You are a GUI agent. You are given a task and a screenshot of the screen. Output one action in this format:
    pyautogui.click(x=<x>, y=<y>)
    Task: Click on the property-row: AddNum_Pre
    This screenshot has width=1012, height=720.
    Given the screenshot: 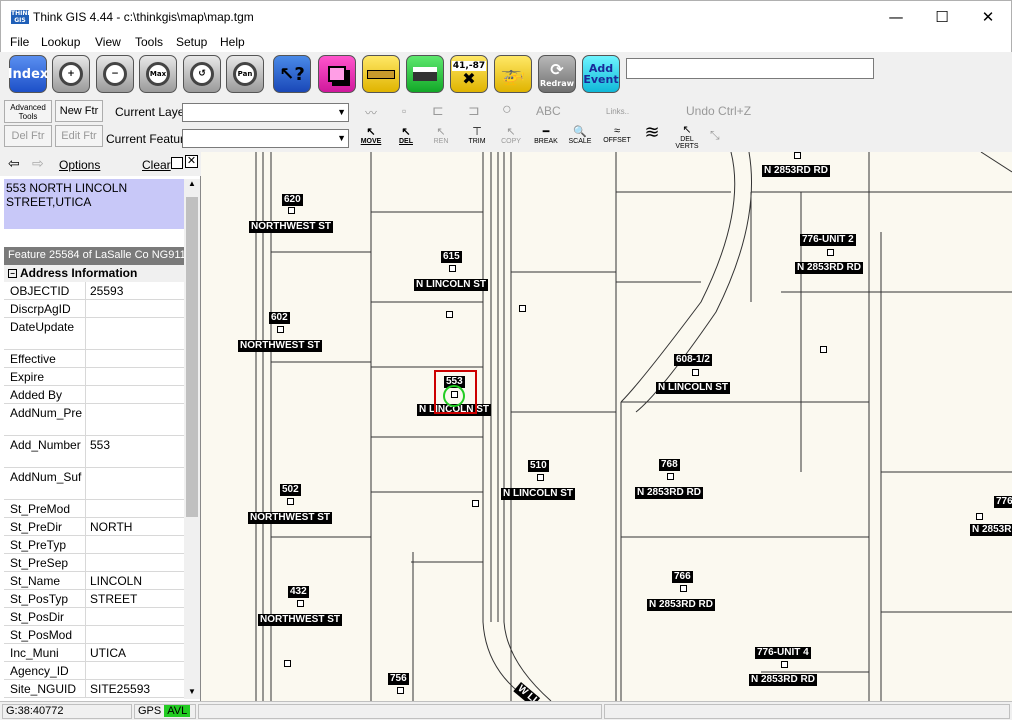 What is the action you would take?
    pyautogui.click(x=94, y=420)
    